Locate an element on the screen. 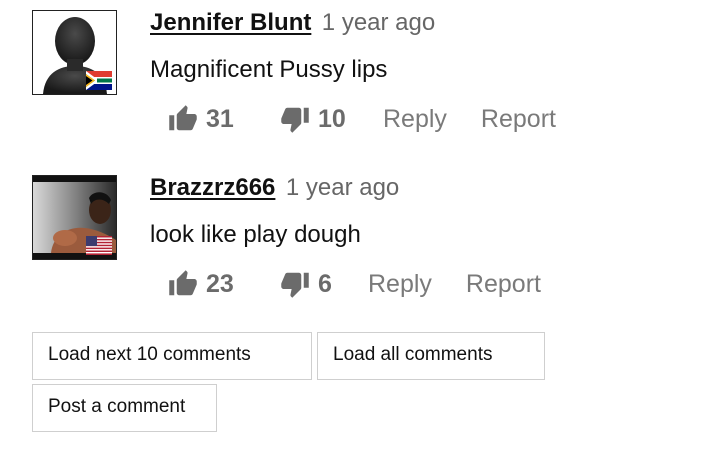 The width and height of the screenshot is (720, 462). load-next-comments-button: Load next 10 comments is located at coordinates (172, 356).